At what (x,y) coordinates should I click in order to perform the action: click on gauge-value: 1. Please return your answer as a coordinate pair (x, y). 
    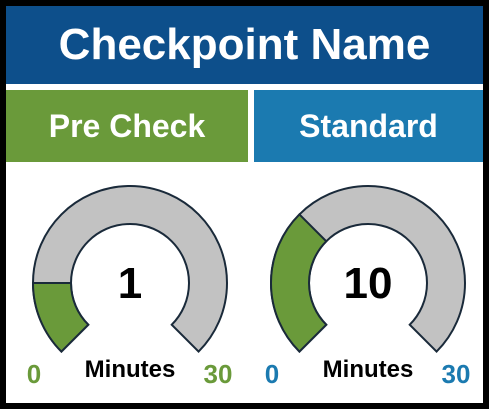
    Looking at the image, I should click on (130, 283).